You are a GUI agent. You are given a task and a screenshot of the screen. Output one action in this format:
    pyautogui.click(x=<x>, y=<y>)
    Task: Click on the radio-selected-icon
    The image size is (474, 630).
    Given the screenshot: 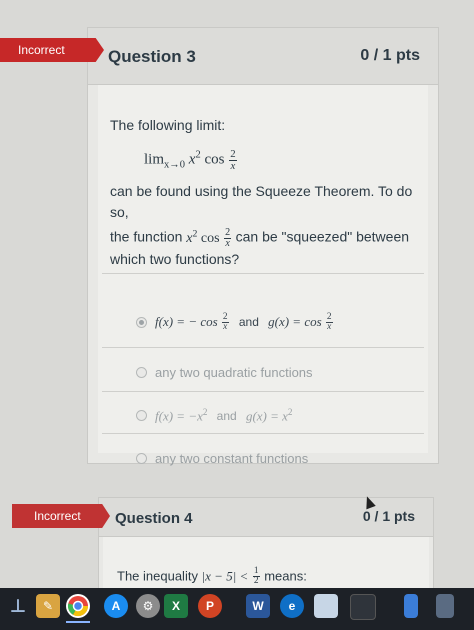 What is the action you would take?
    pyautogui.click(x=141, y=323)
    